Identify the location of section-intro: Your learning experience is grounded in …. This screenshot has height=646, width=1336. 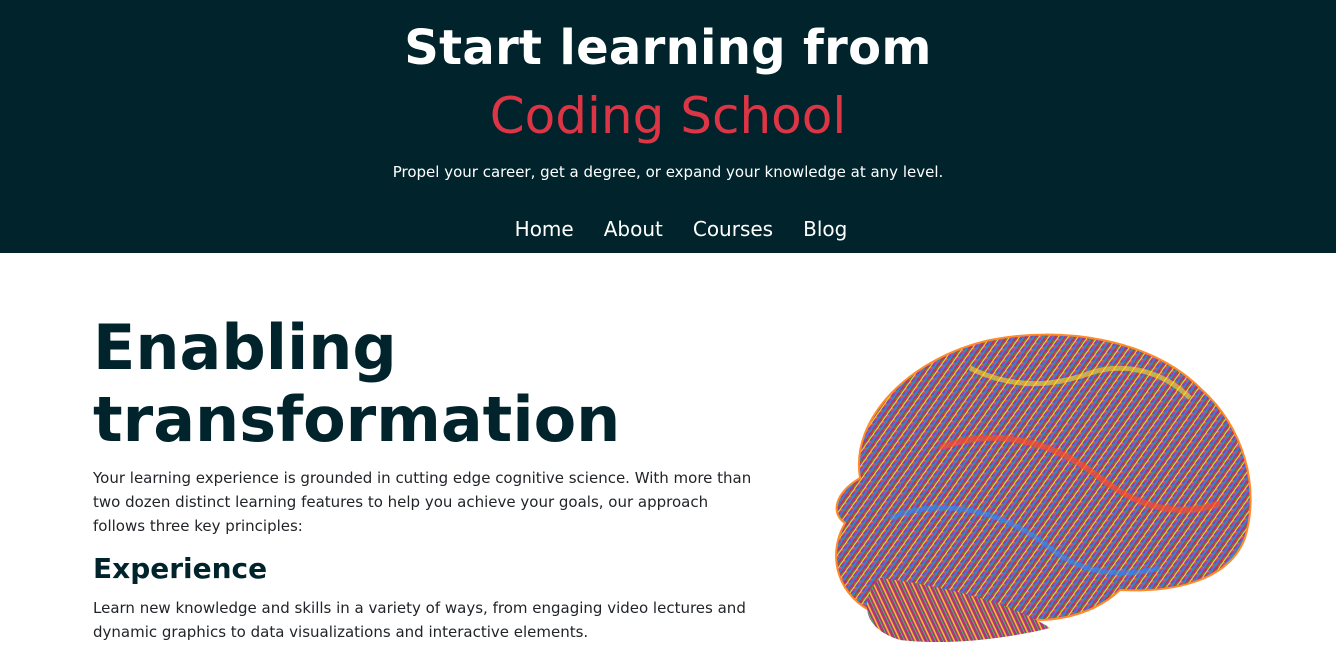
(422, 502).